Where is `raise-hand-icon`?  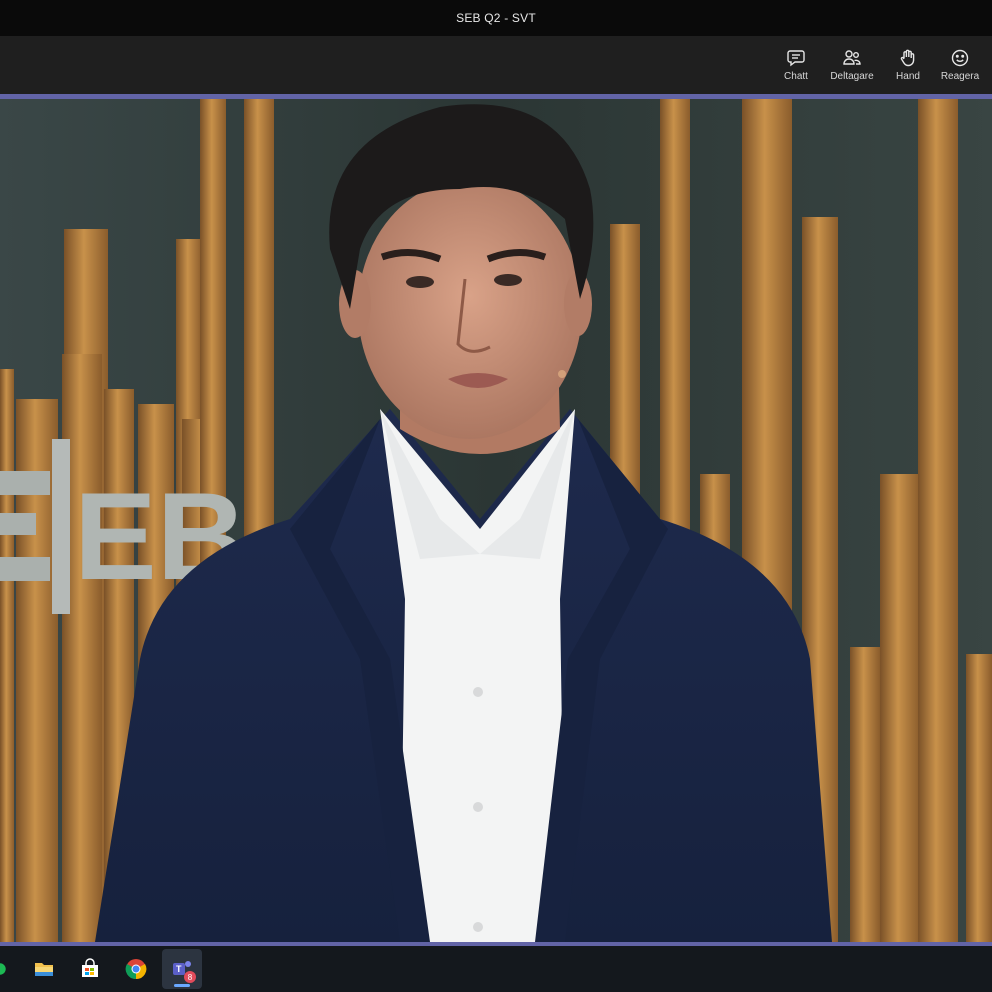
raise-hand-icon is located at coordinates (907, 58).